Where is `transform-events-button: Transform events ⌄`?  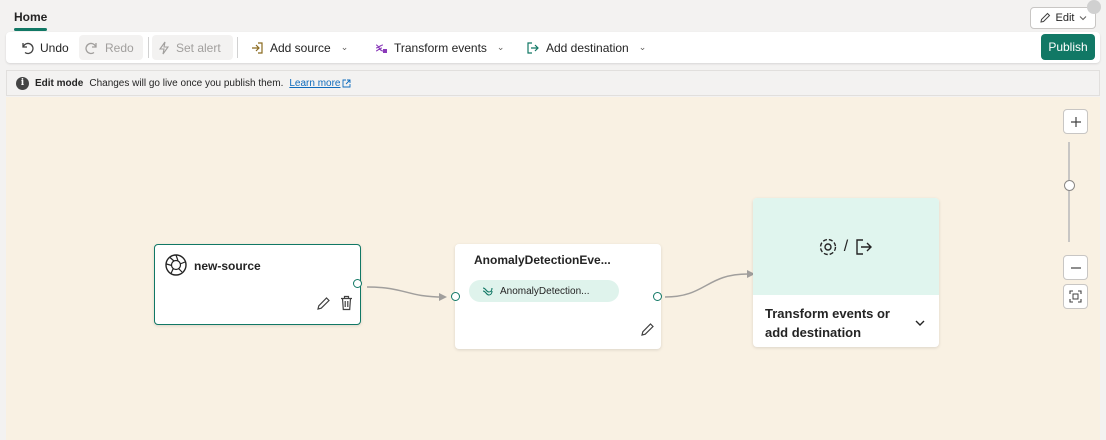 transform-events-button: Transform events ⌄ is located at coordinates (439, 47).